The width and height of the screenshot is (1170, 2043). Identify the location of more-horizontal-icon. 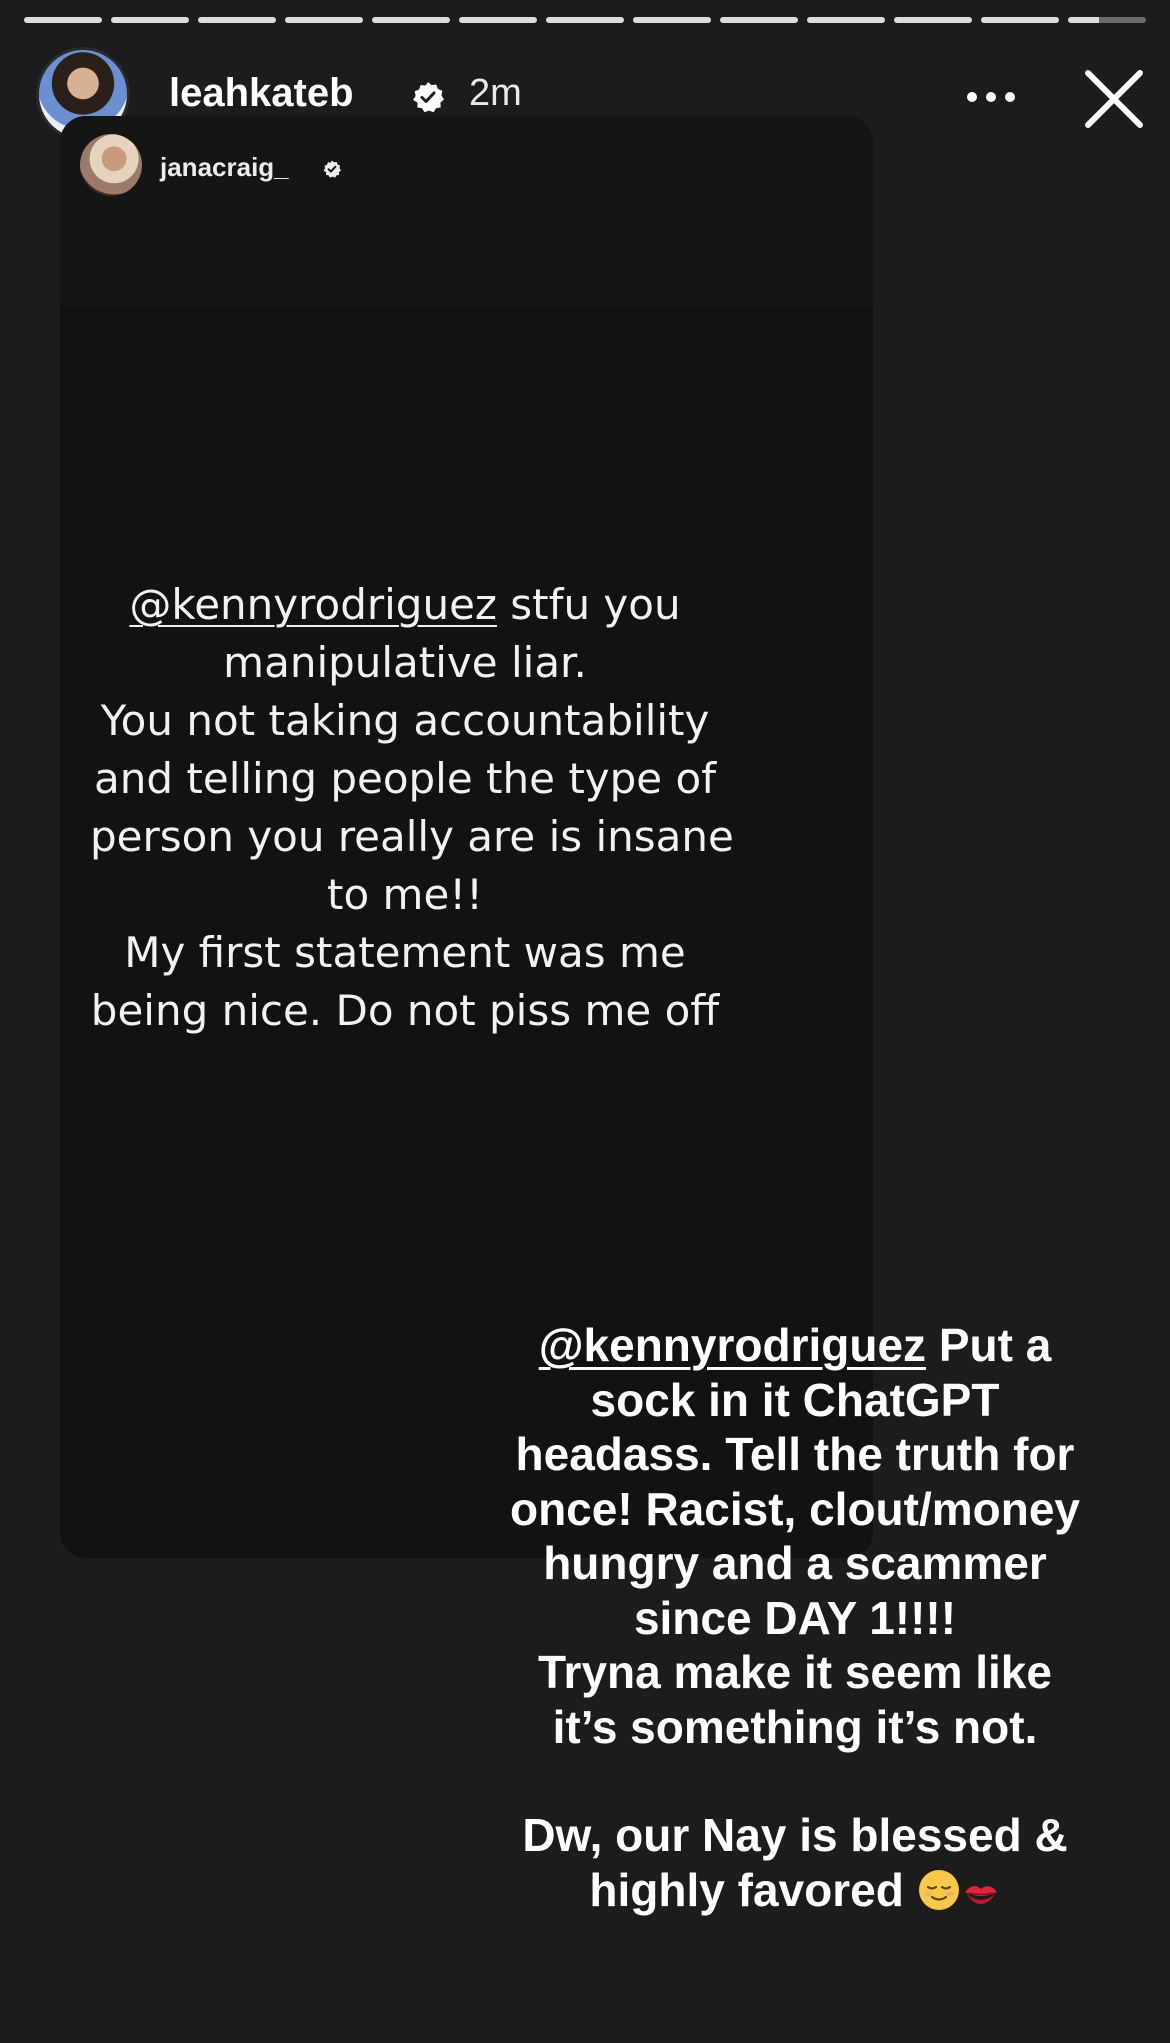
(991, 97).